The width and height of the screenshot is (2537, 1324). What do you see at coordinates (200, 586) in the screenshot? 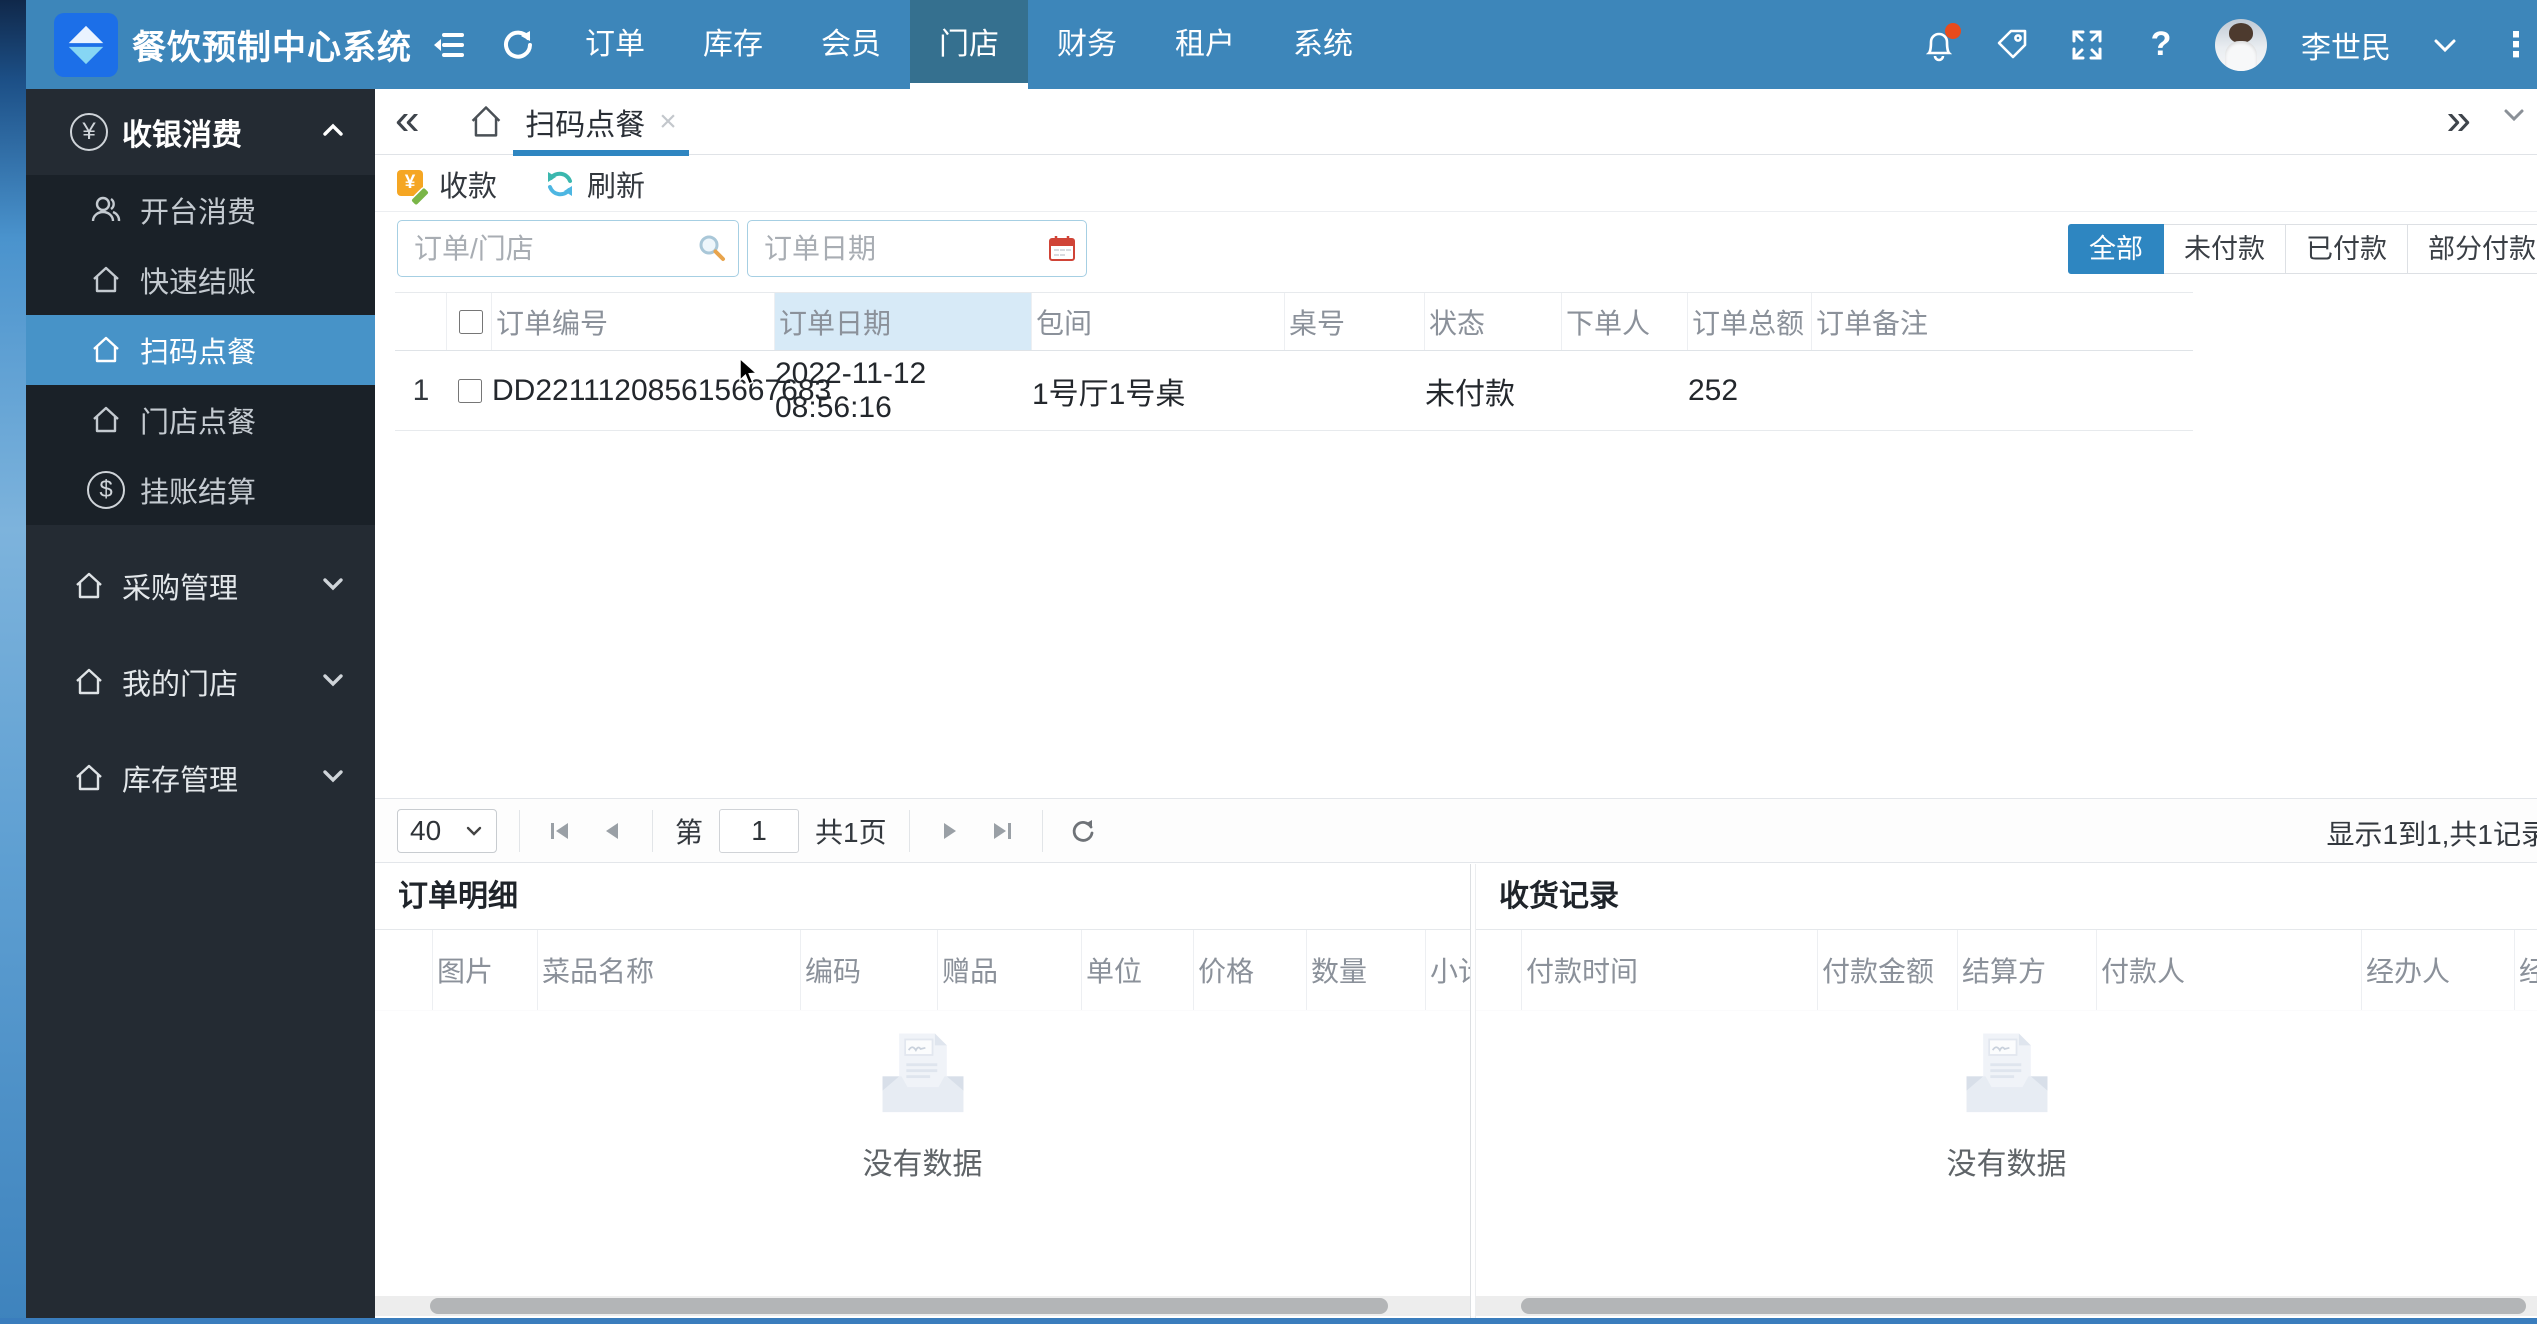
I see `sidebar-group-purchasing: 采购管理` at bounding box center [200, 586].